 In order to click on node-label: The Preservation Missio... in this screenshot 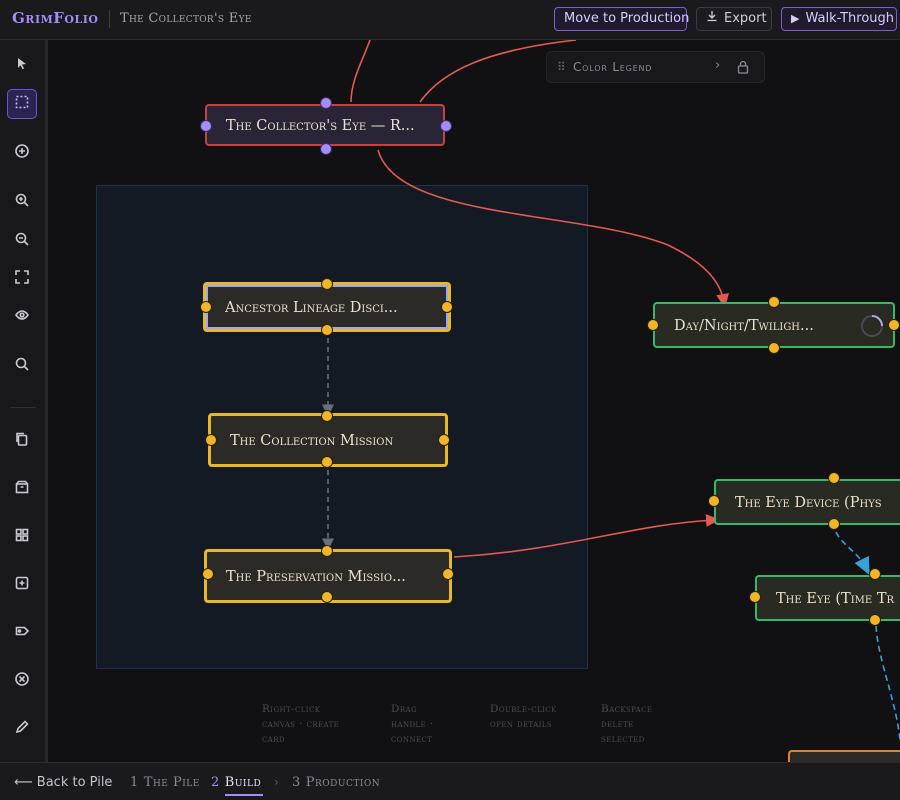, I will do `click(316, 577)`.